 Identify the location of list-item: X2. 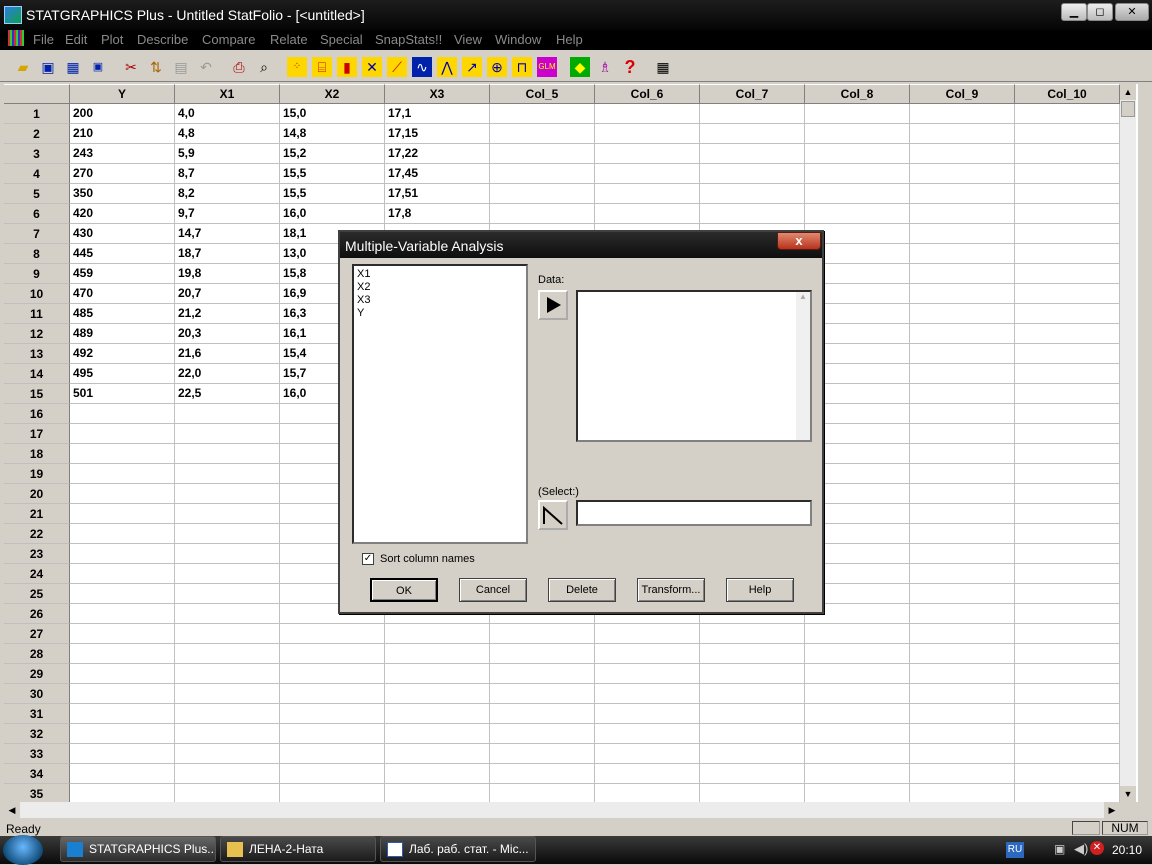
(440, 287).